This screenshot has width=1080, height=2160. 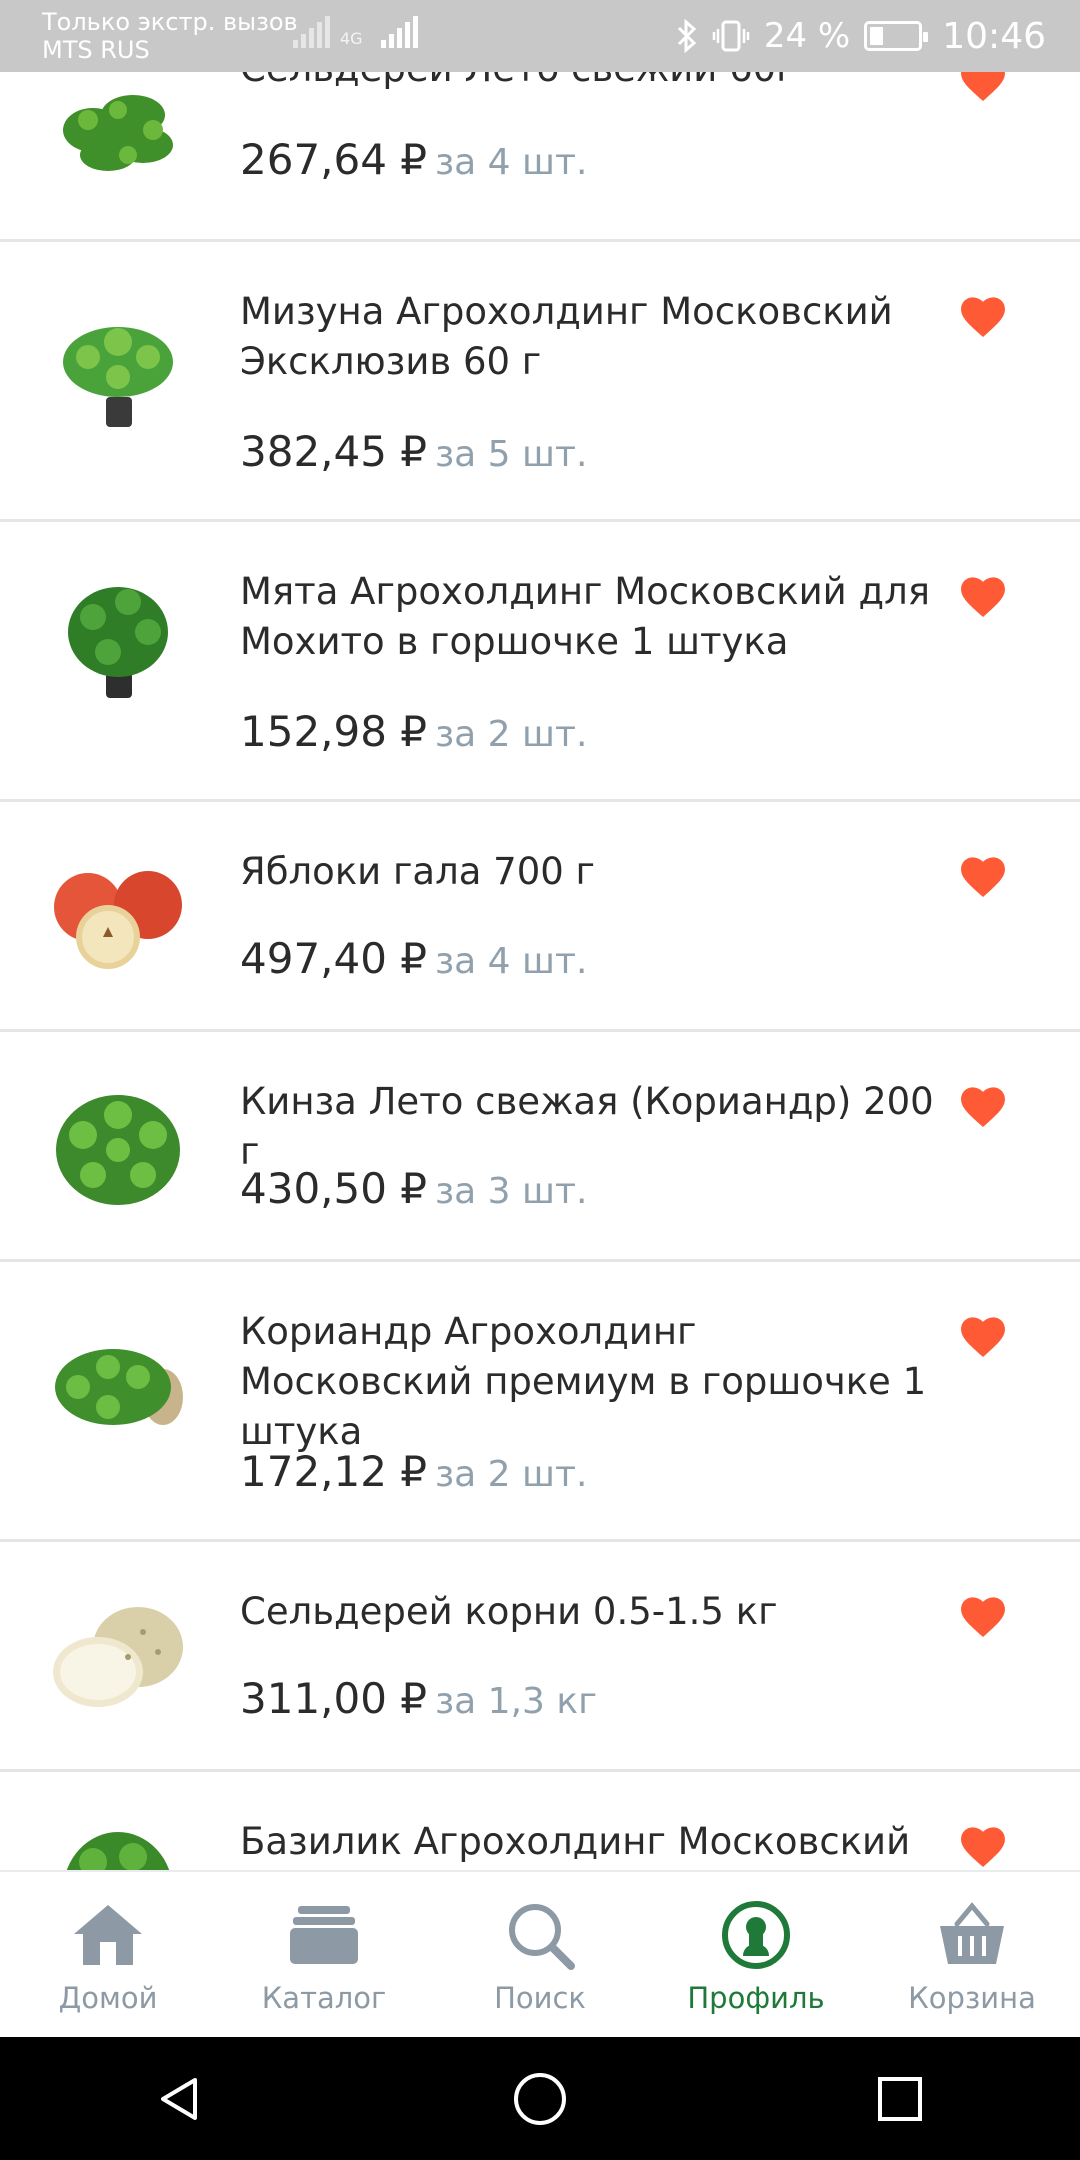 I want to click on basket-icon, so click(x=972, y=1932).